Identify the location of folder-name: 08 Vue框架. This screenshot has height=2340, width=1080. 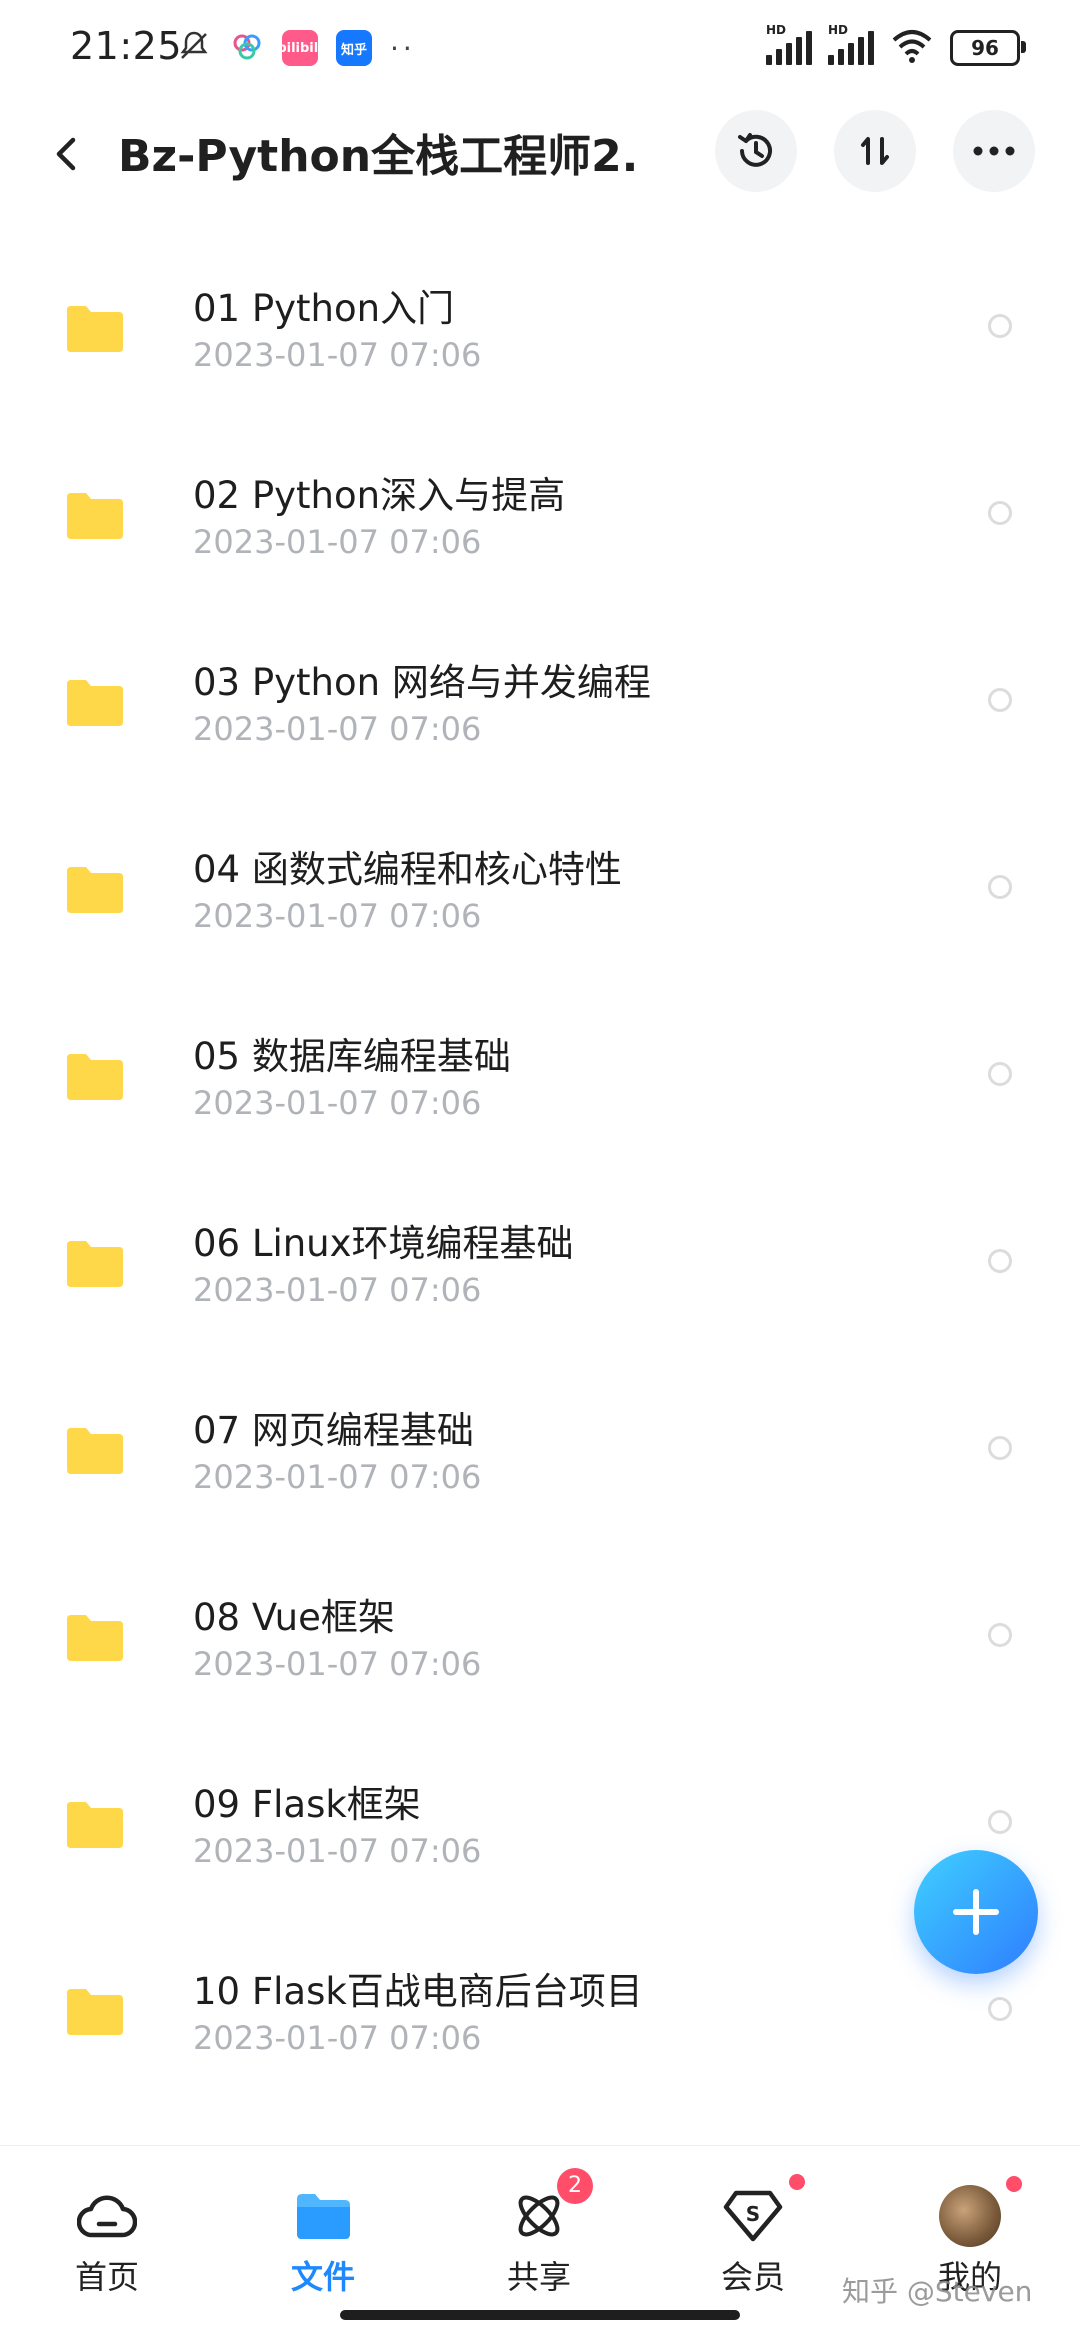
(294, 1617).